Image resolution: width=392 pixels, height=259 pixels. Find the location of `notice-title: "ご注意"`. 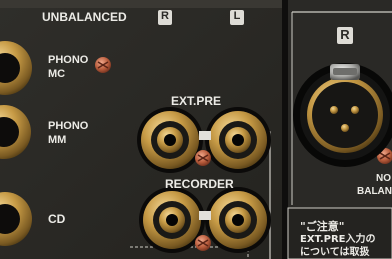

notice-title: "ご注意" is located at coordinates (322, 226).